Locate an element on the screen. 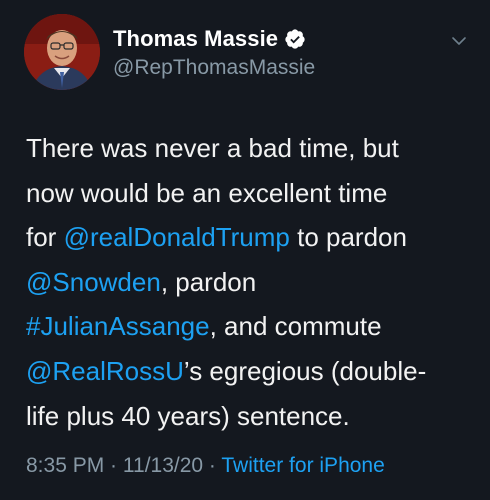 The height and width of the screenshot is (500, 490). profile-photo-icon is located at coordinates (62, 52).